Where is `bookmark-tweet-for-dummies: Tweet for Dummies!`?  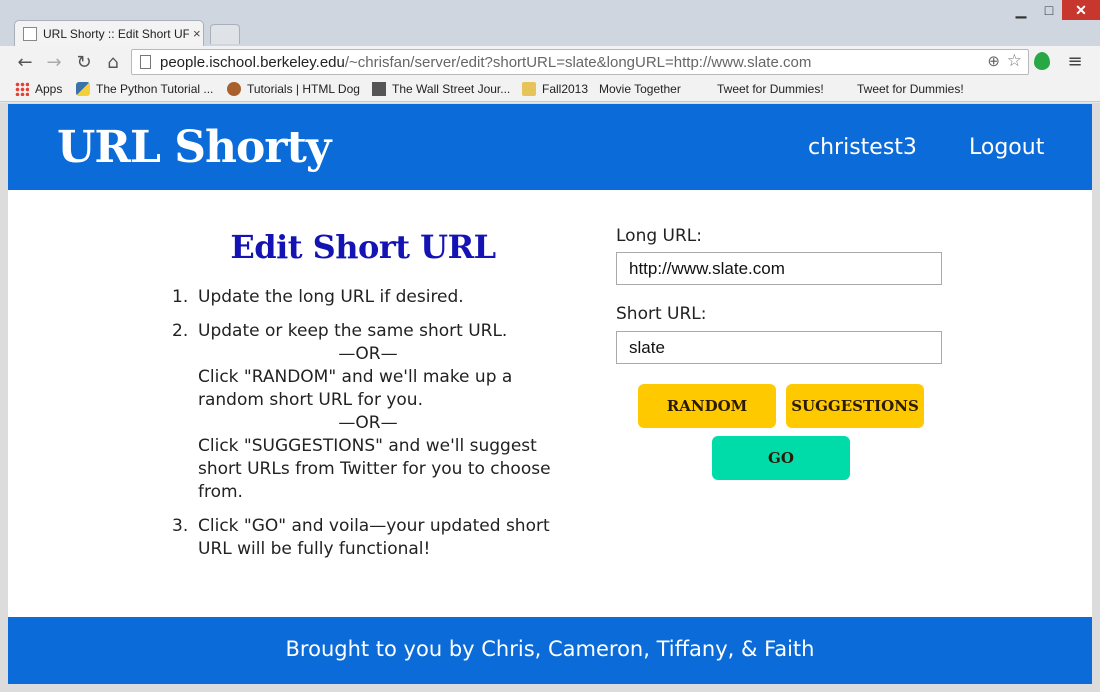
bookmark-tweet-for-dummies: Tweet for Dummies! is located at coordinates (770, 141).